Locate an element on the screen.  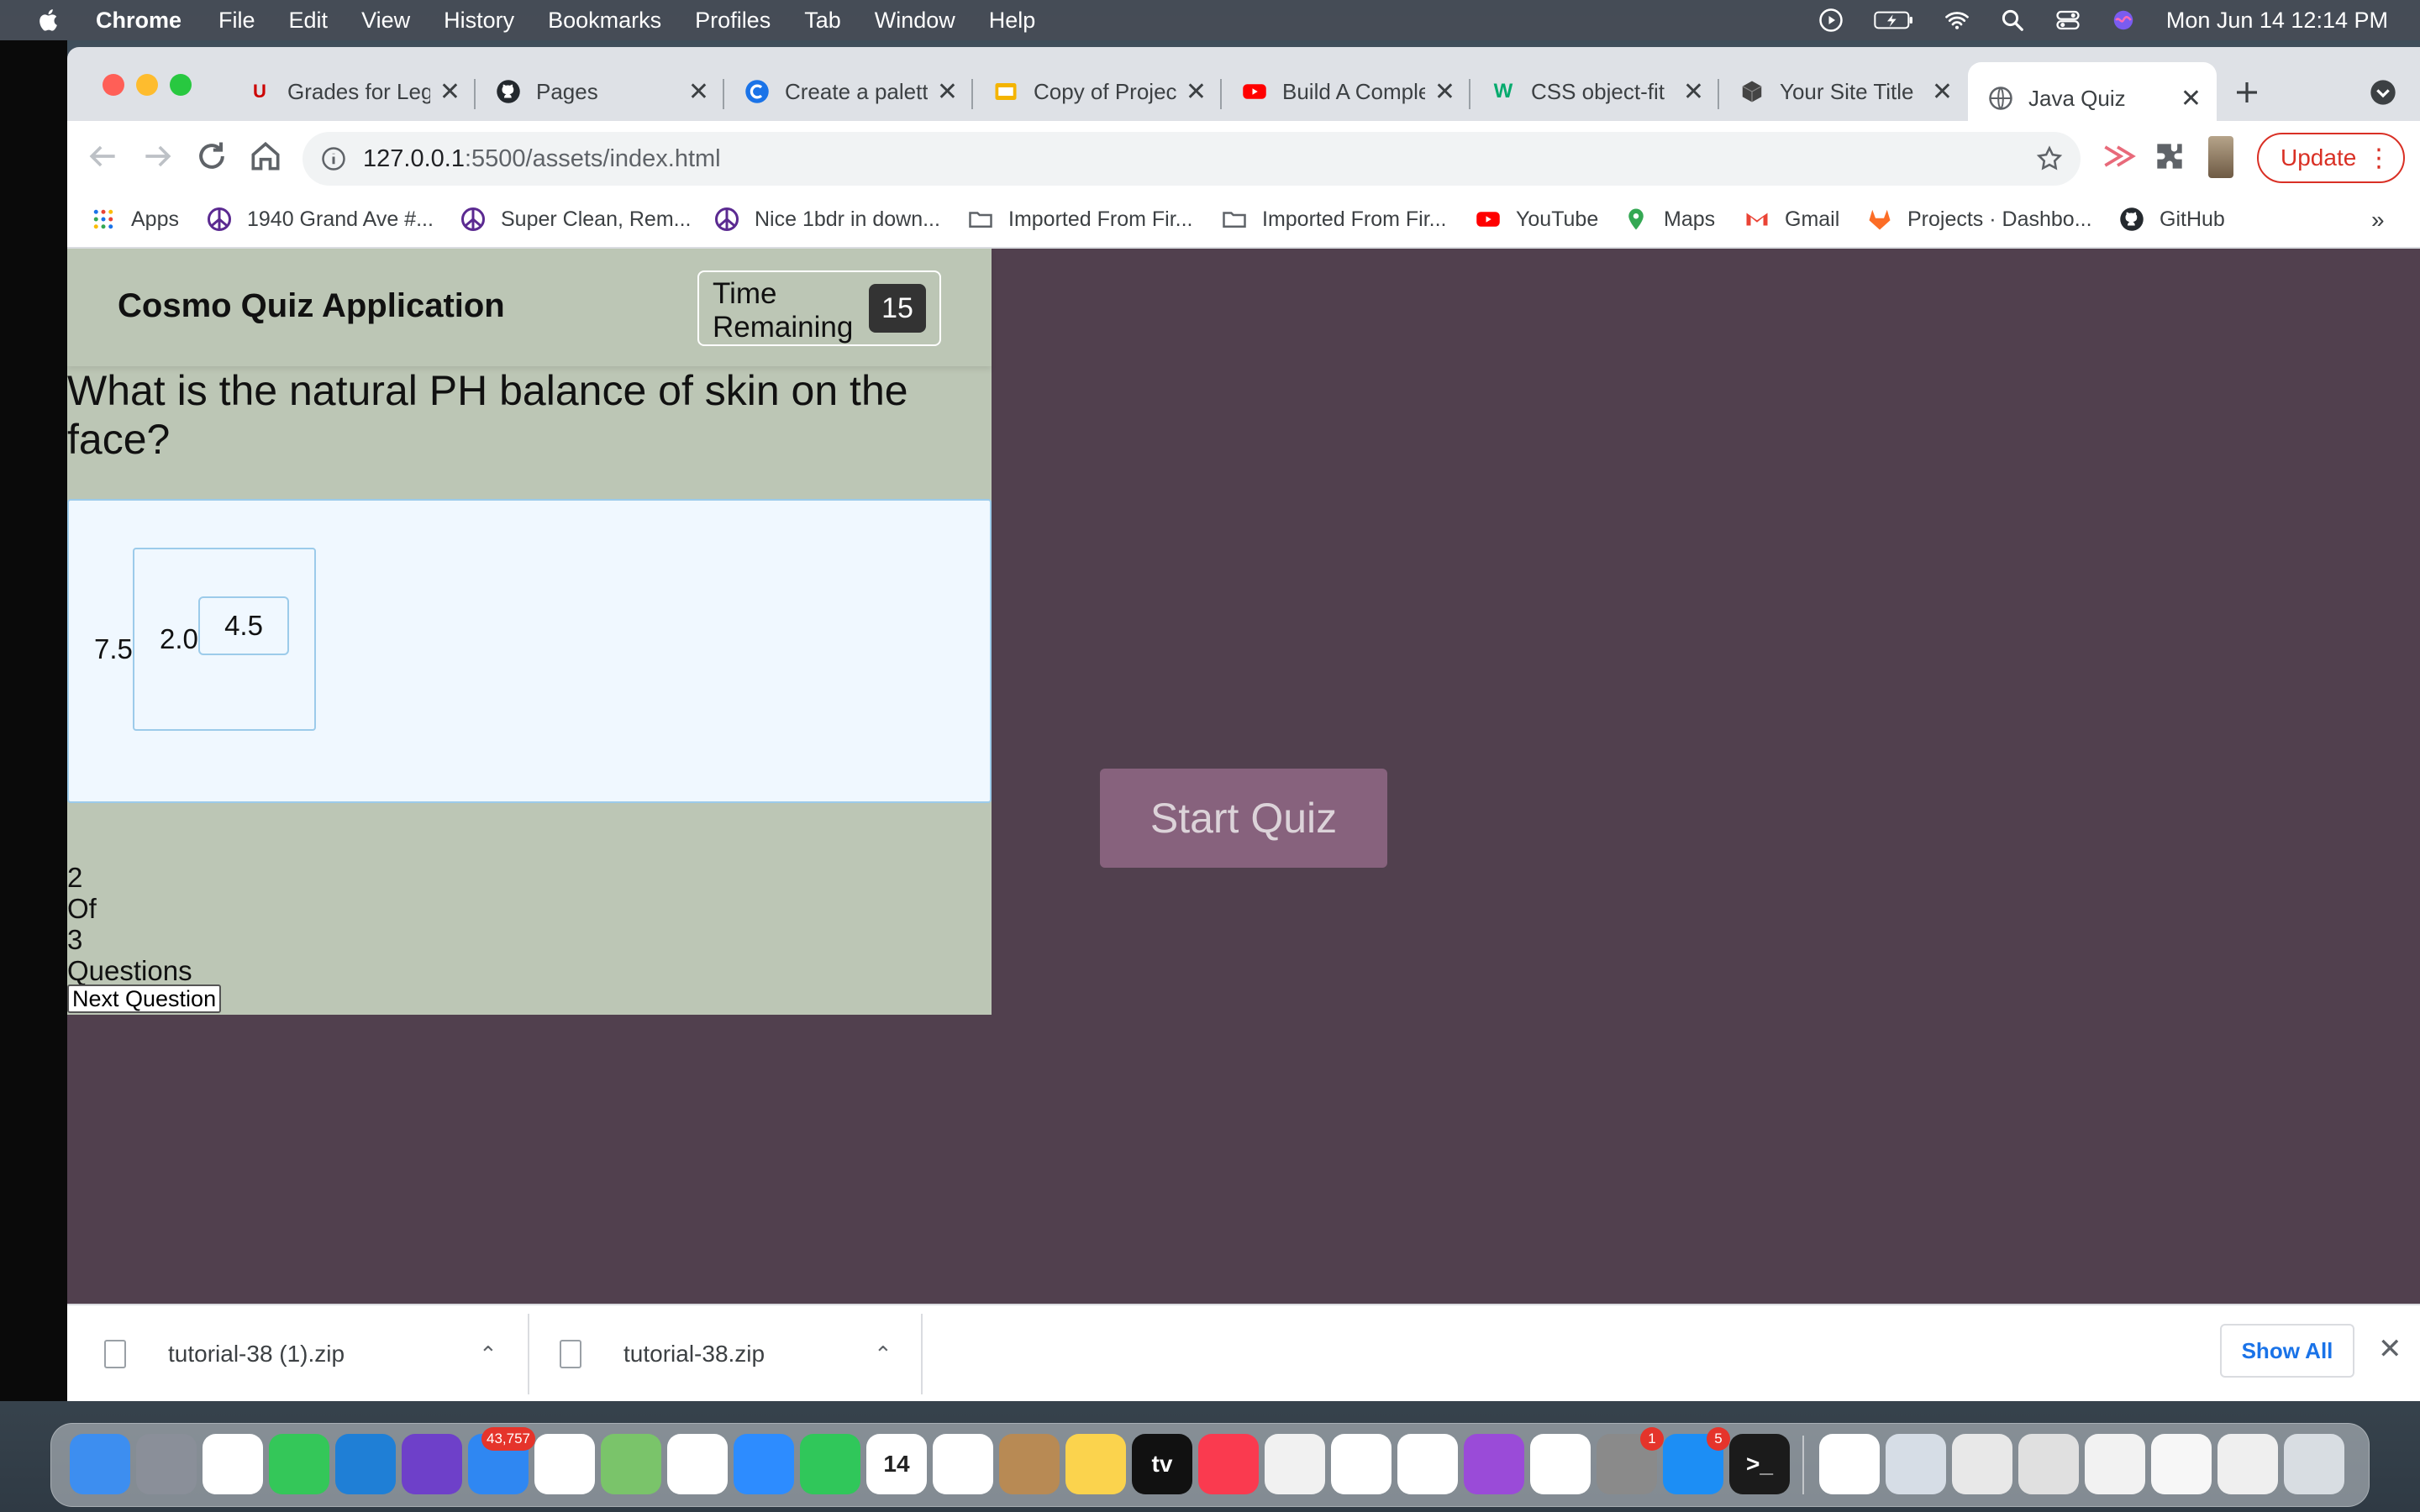
dock-recent-file-icon is located at coordinates (2048, 1464).